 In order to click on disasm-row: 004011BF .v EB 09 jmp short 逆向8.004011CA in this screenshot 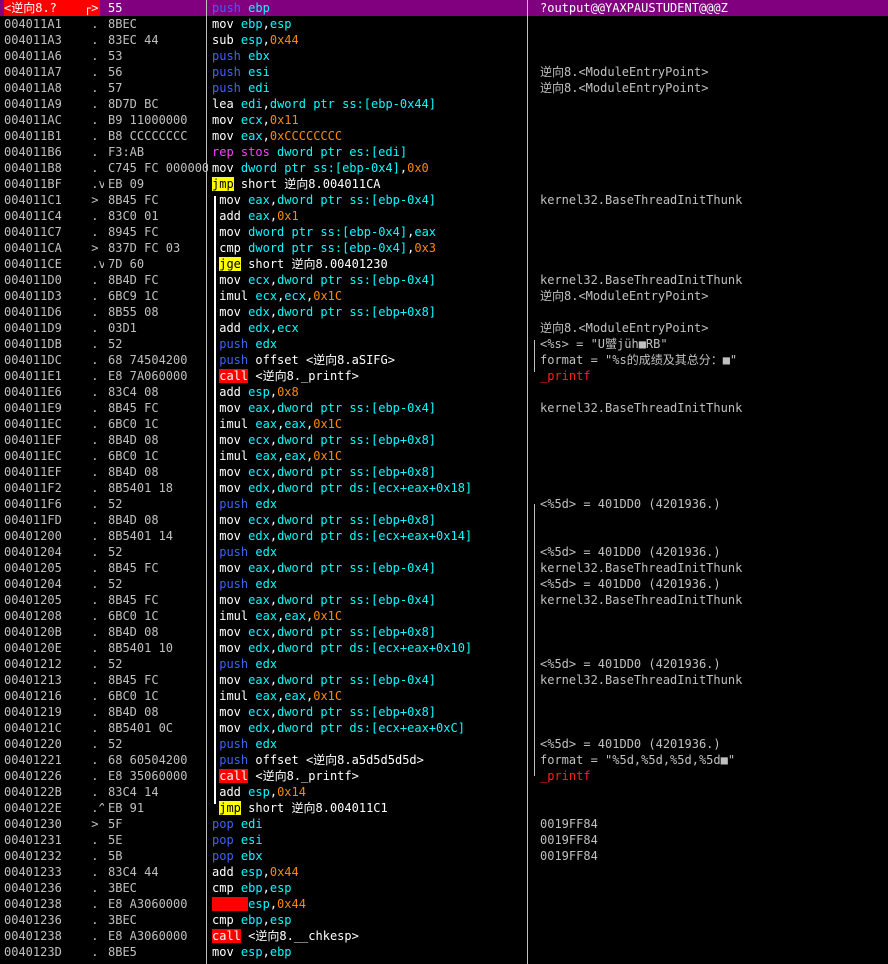, I will do `click(444, 184)`.